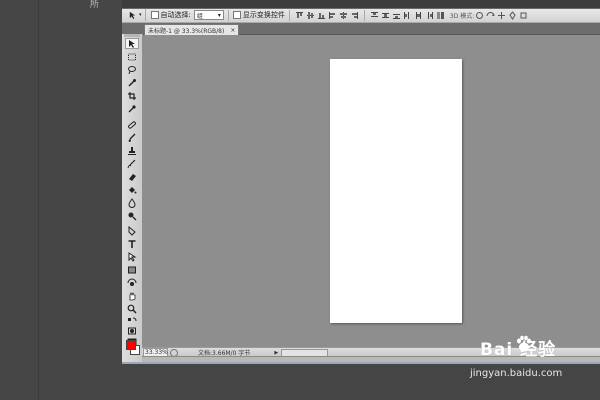  I want to click on shape-tool-icon, so click(132, 269).